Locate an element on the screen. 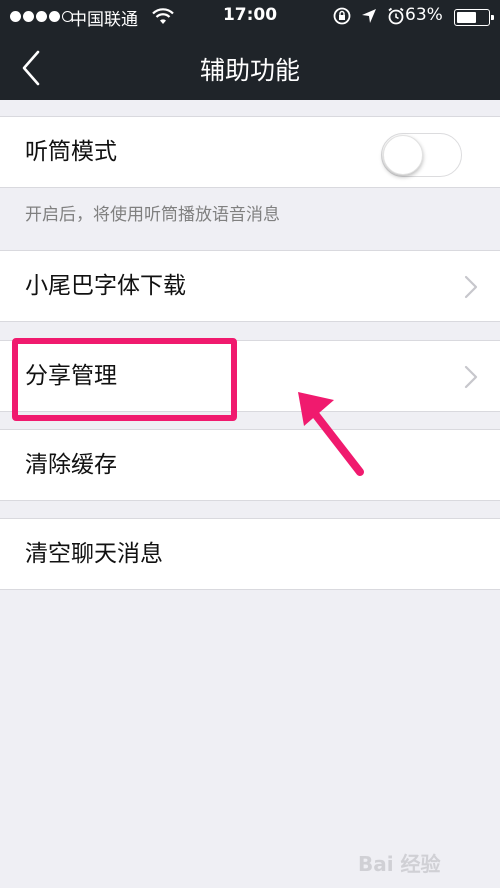  alarm-icon is located at coordinates (396, 16).